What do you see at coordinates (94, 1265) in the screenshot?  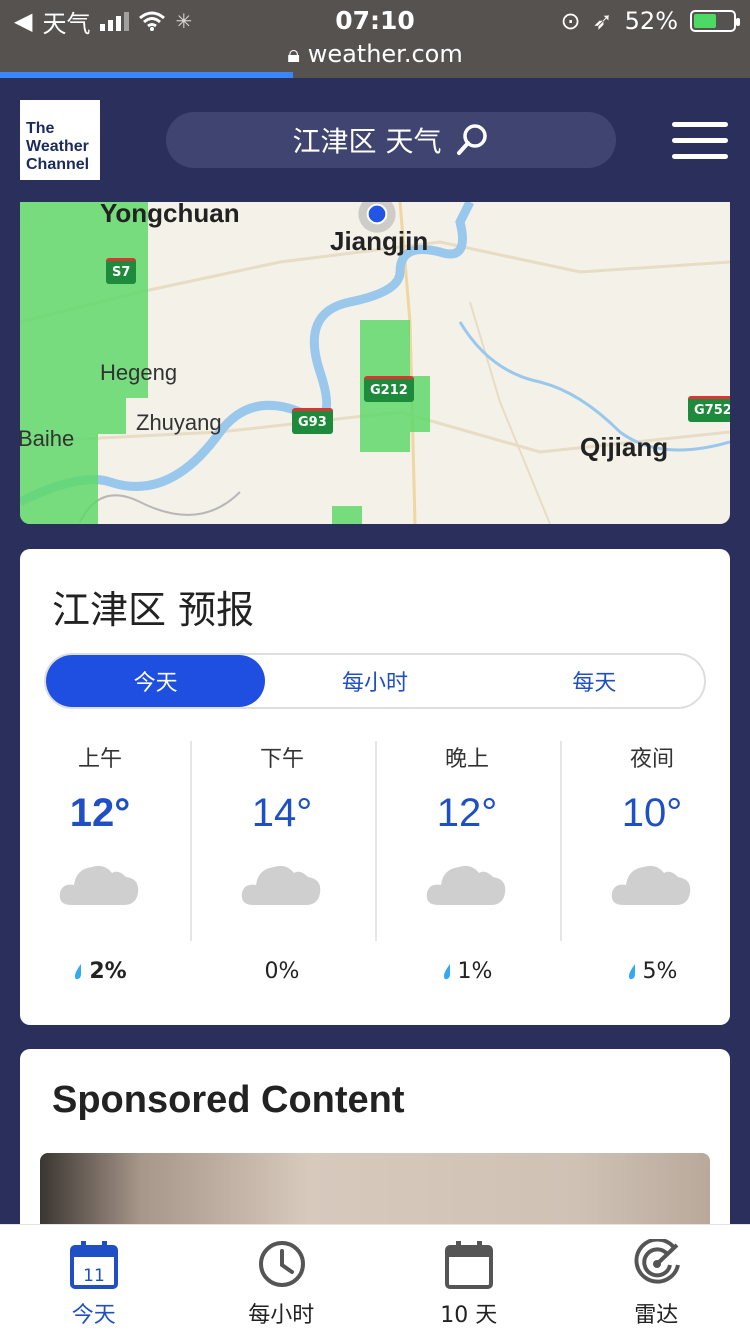 I see `calendar-day-icon: 11` at bounding box center [94, 1265].